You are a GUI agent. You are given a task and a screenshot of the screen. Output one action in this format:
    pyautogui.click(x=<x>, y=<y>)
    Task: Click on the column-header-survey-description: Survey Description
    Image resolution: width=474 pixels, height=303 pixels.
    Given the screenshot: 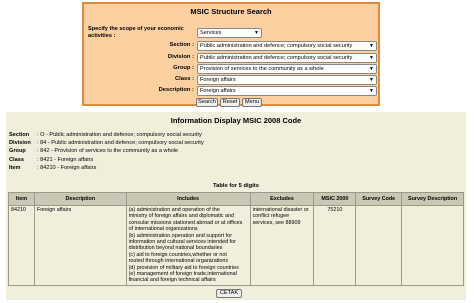 What is the action you would take?
    pyautogui.click(x=432, y=199)
    